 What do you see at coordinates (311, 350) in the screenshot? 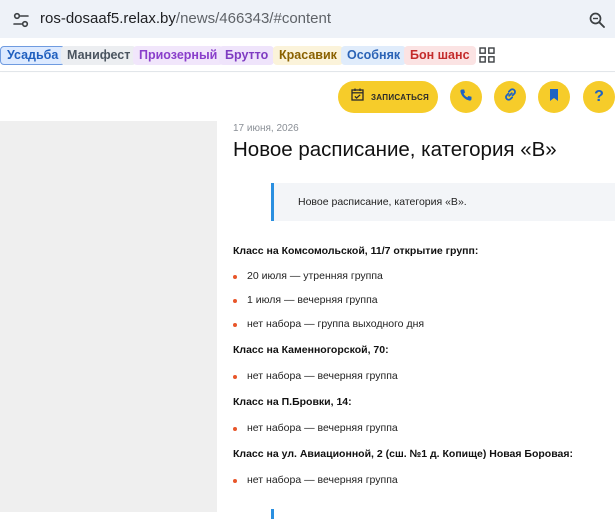
I see `group-heading: Класс на Каменногорской, 70:` at bounding box center [311, 350].